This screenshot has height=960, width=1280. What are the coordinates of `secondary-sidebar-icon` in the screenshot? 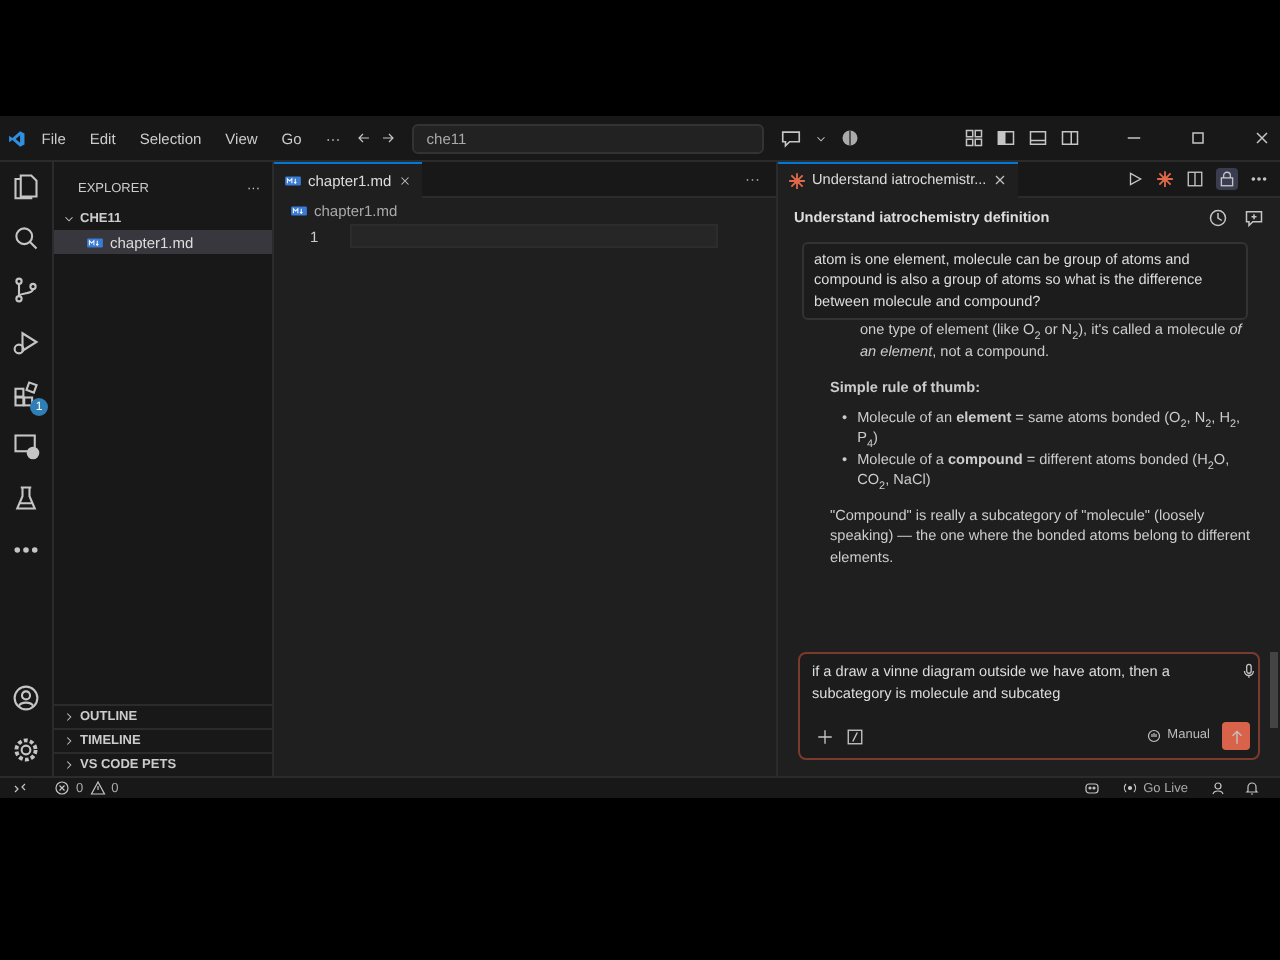 It's located at (1070, 138).